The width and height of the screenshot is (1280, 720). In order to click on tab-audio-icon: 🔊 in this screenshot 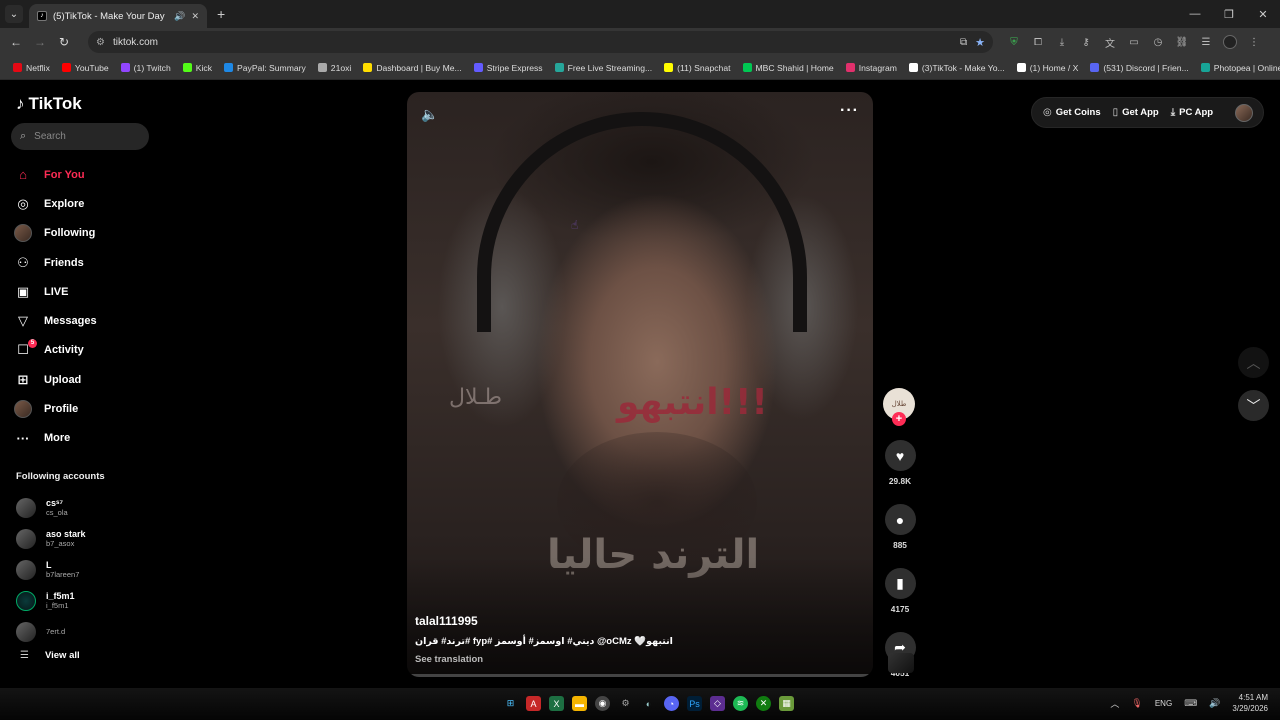, I will do `click(179, 16)`.